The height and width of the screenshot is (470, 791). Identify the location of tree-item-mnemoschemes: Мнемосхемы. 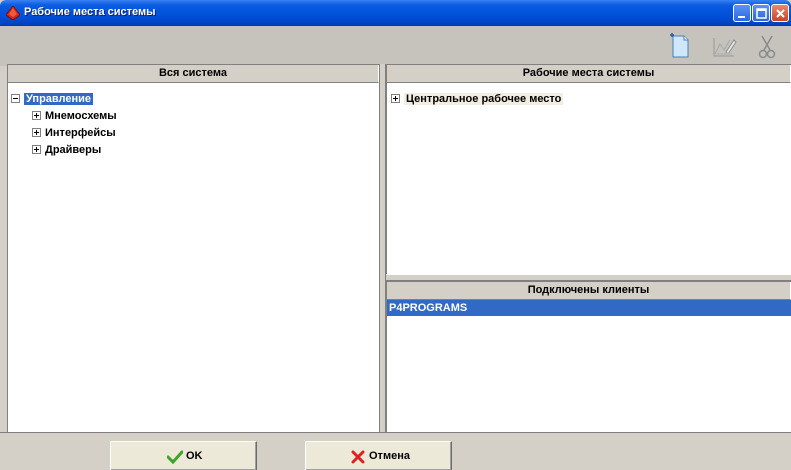
(74, 117).